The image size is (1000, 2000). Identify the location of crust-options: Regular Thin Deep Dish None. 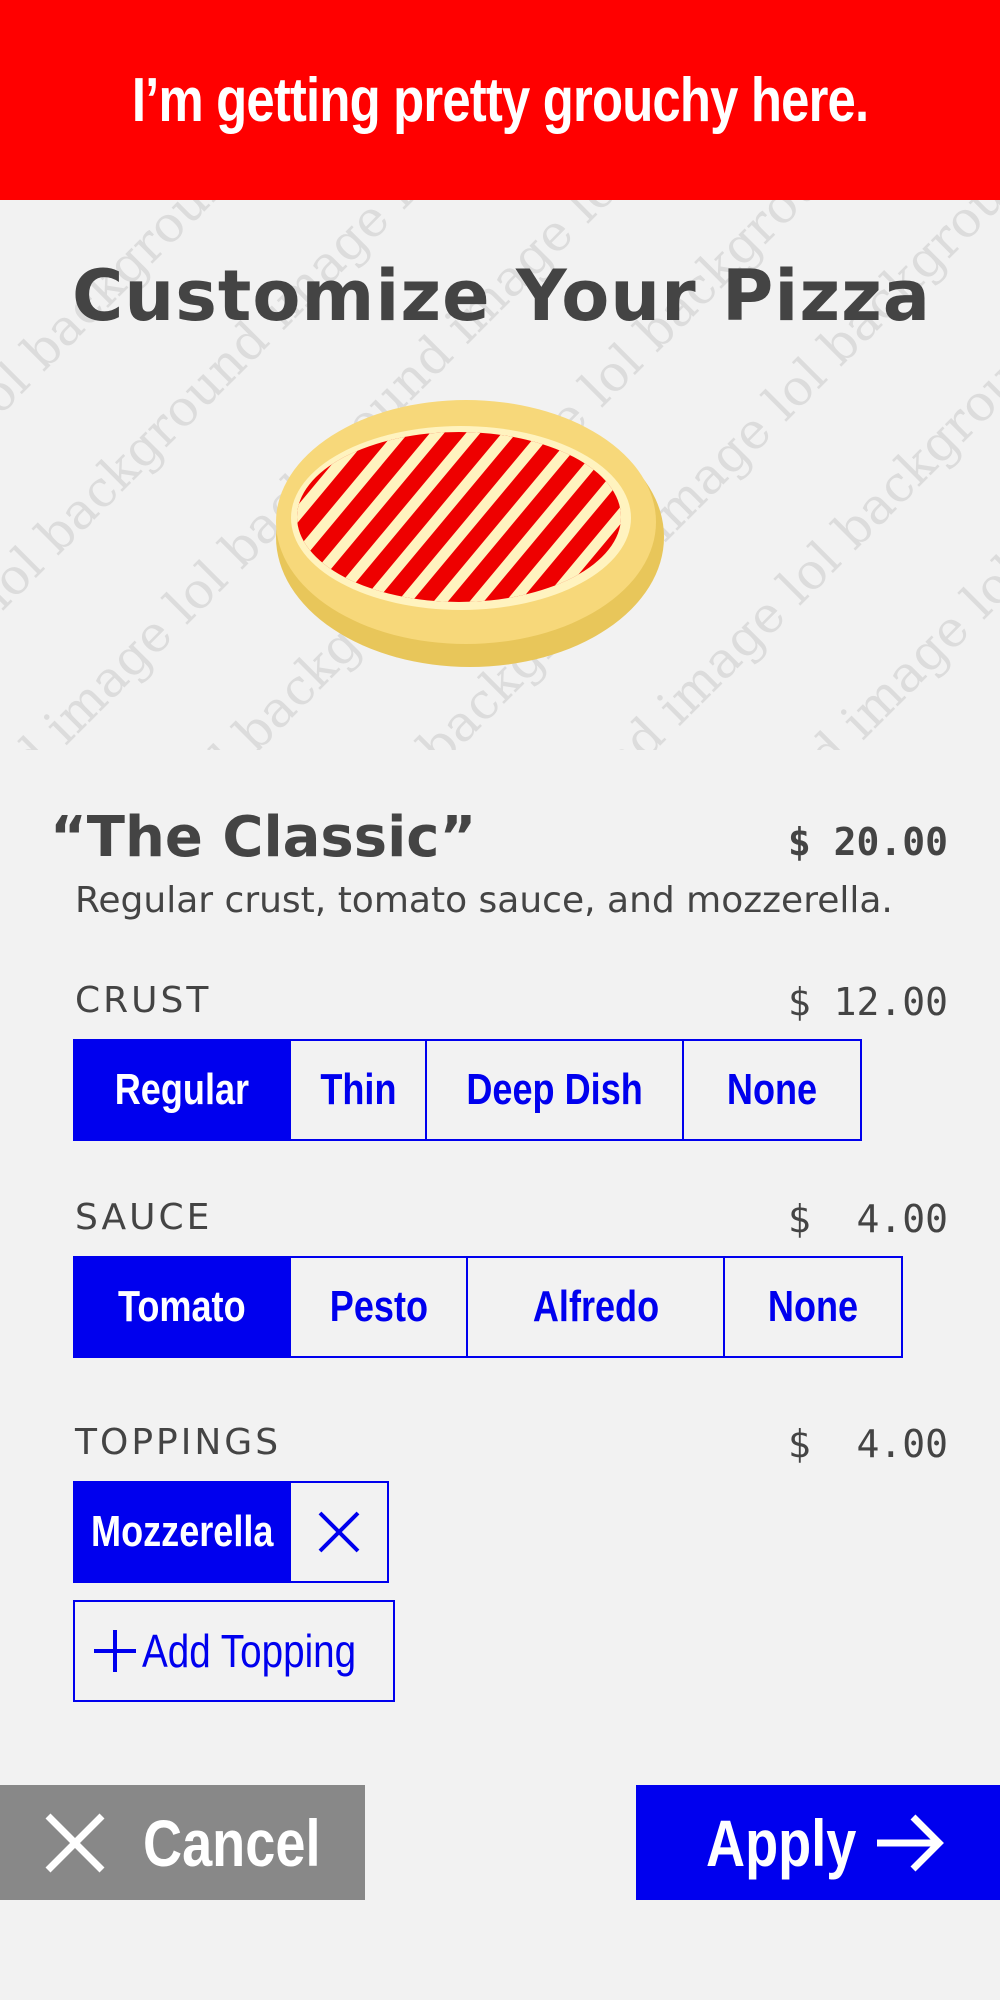
(467, 1090).